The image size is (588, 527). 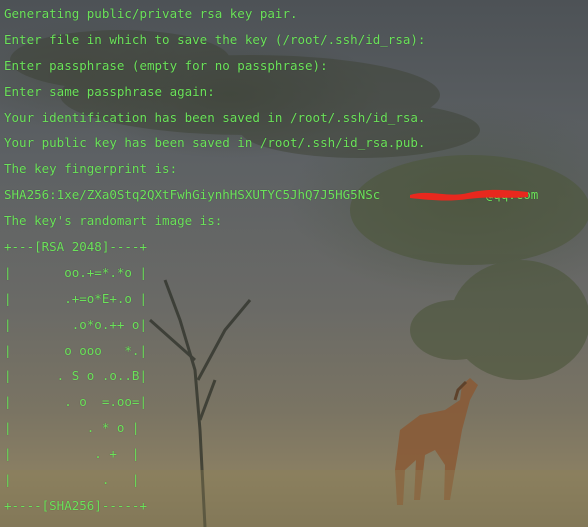 What do you see at coordinates (75, 376) in the screenshot?
I see `randomart-row: | . S o .o..B|` at bounding box center [75, 376].